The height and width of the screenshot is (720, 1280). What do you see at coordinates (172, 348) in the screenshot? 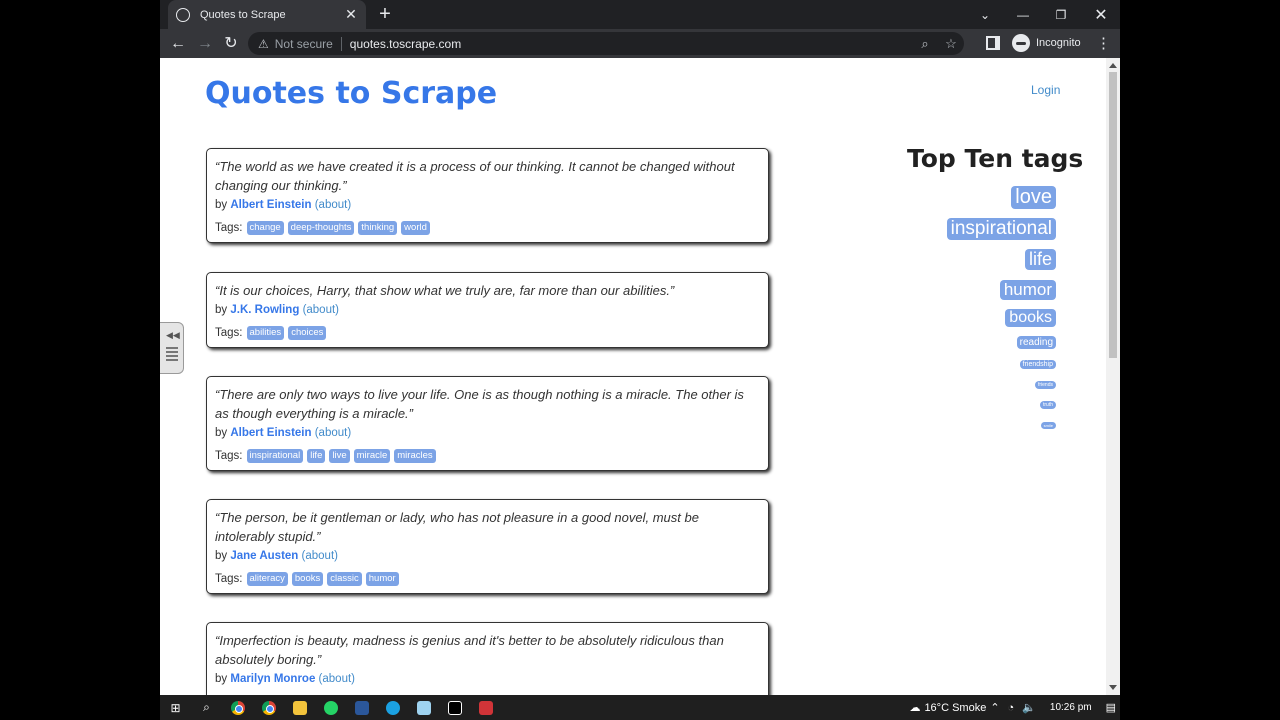
I see `side-drawer-handle: ◀◀` at bounding box center [172, 348].